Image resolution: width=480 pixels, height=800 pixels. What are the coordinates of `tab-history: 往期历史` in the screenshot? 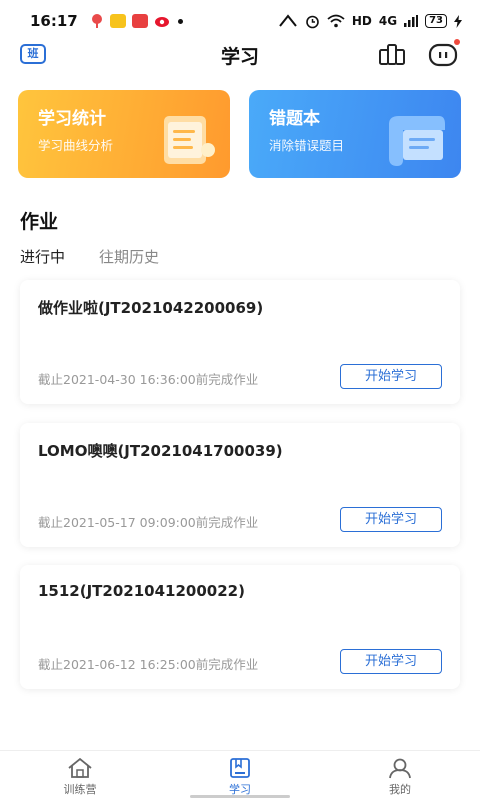 It's located at (129, 256).